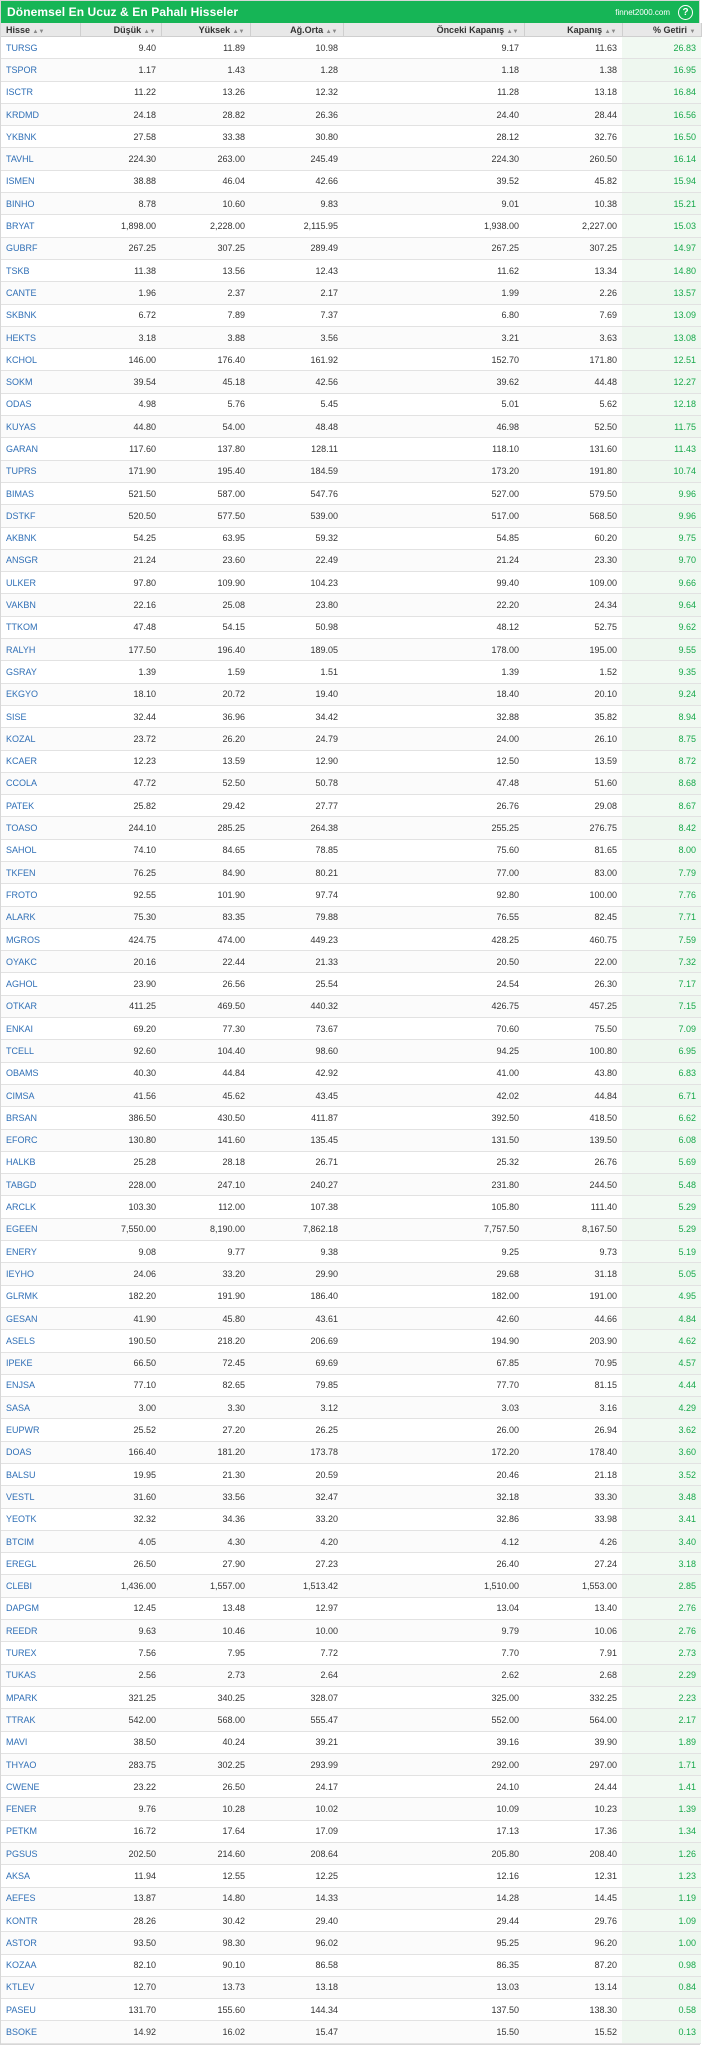 The image size is (702, 2060). What do you see at coordinates (40, 1319) in the screenshot?
I see `stock-symbol: GESAN` at bounding box center [40, 1319].